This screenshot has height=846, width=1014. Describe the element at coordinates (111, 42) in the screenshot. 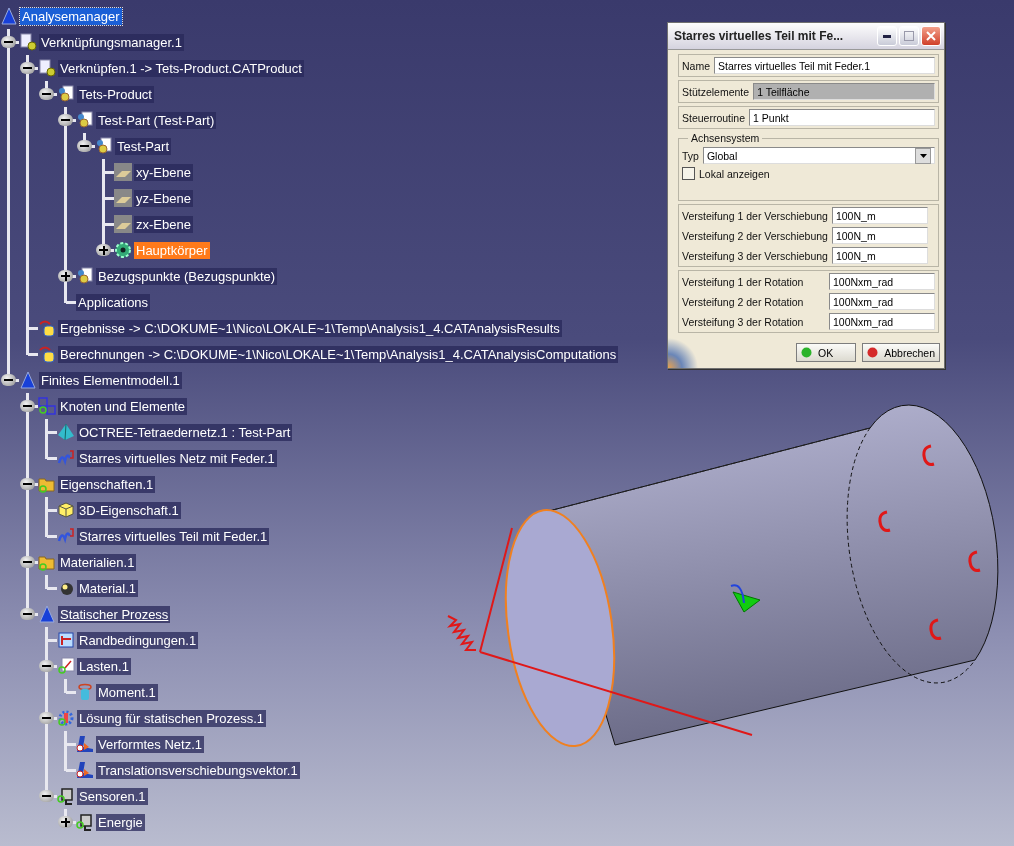

I see `tree-item: Verknüpfungsmanager.1` at that location.